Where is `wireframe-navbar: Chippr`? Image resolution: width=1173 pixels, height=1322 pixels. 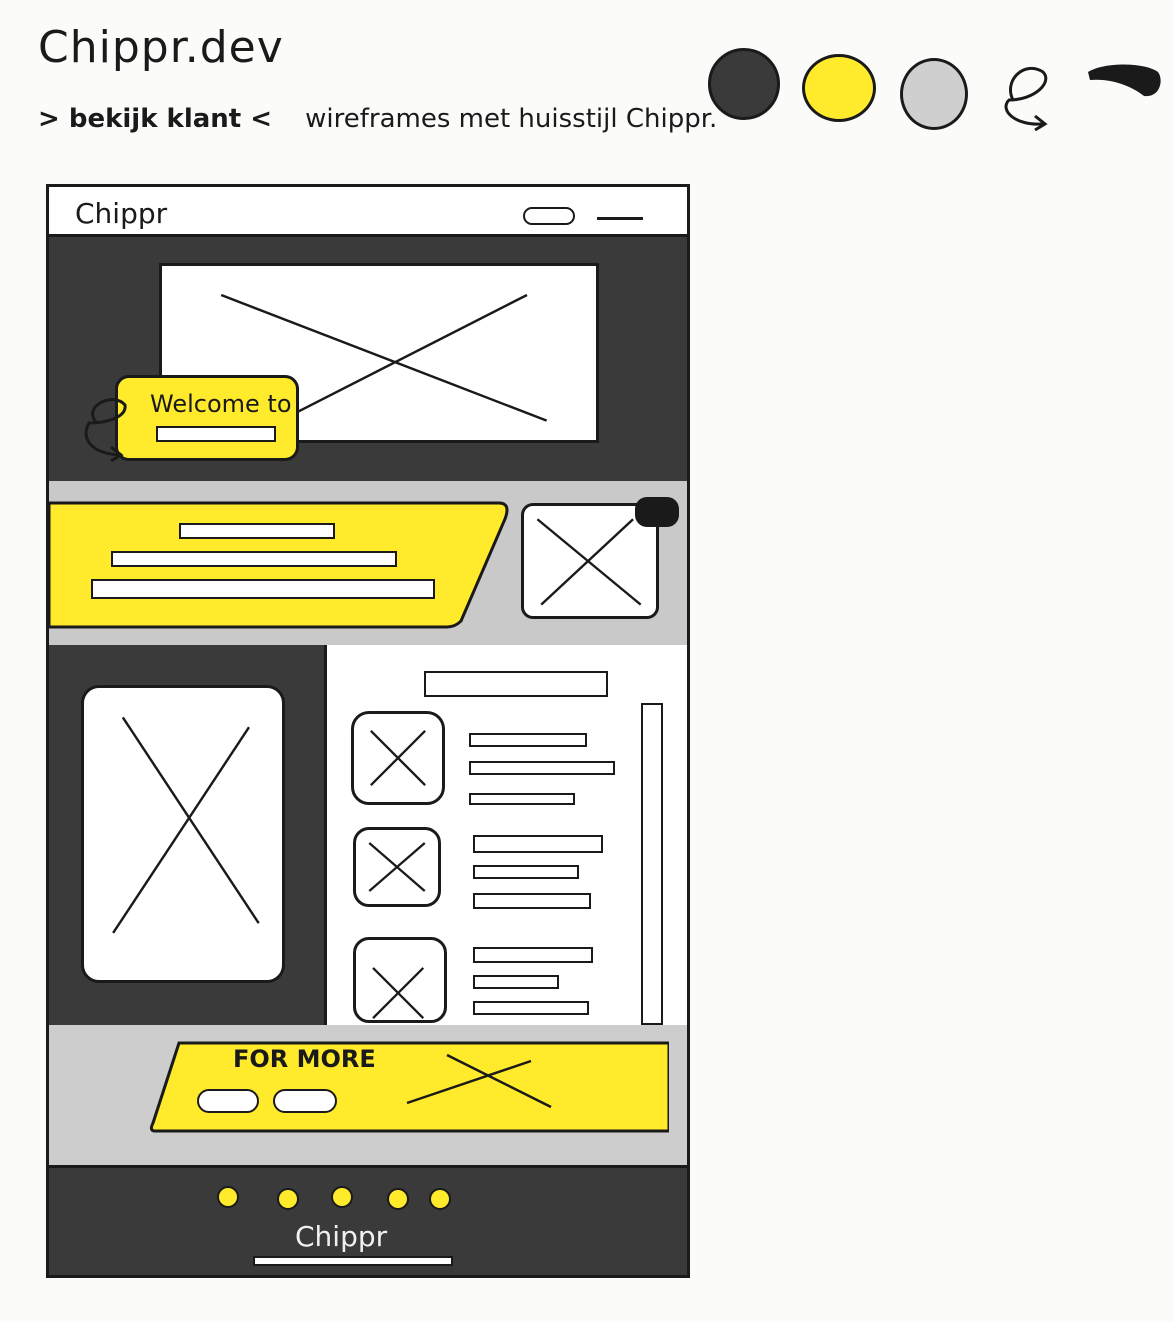
wireframe-navbar: Chippr is located at coordinates (368, 212).